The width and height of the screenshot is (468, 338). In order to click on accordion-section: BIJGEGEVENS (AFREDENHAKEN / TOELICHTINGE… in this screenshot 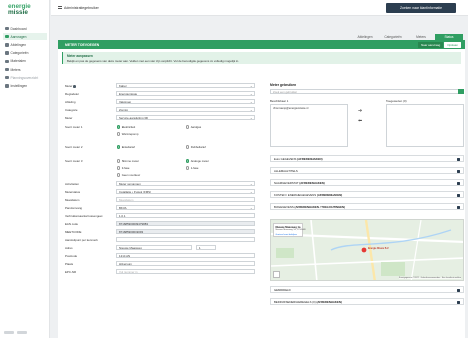, I will do `click(367, 206)`.